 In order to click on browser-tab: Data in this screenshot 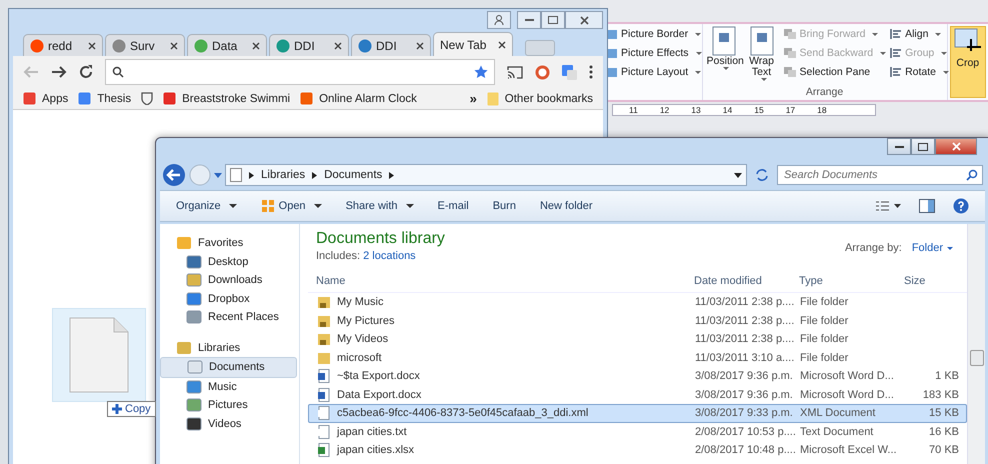, I will do `click(227, 45)`.